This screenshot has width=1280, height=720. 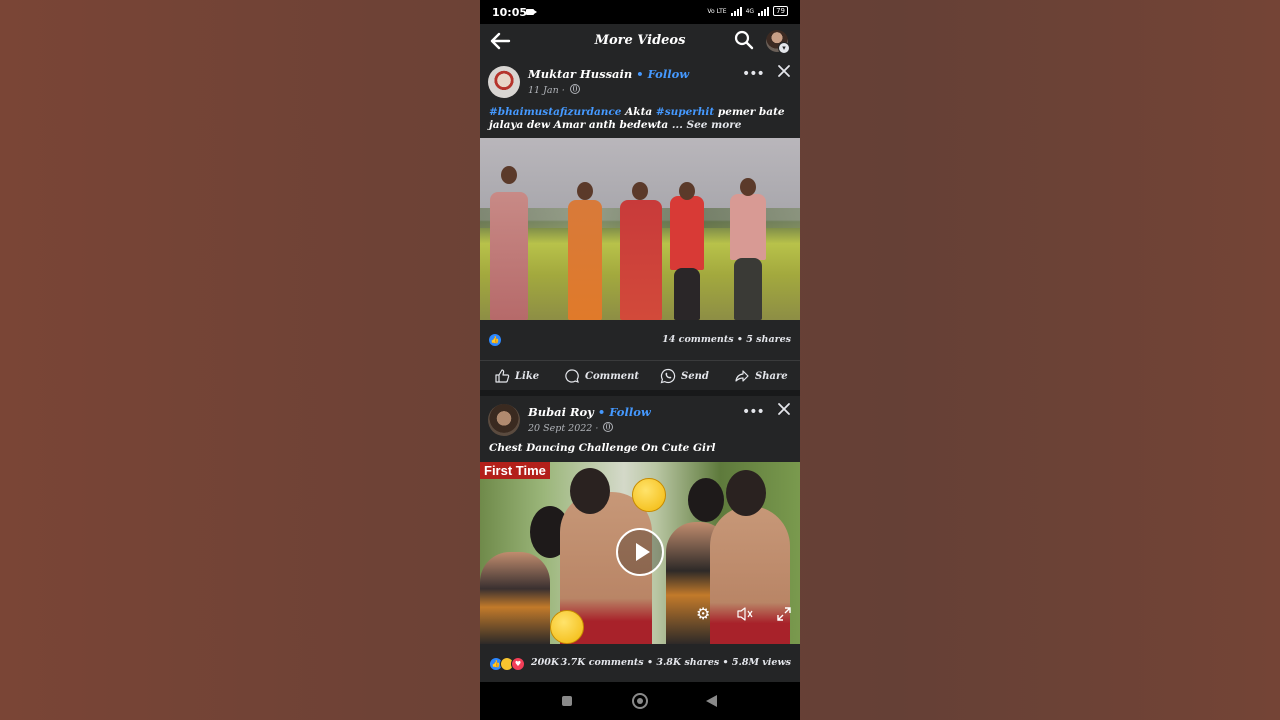 I want to click on home-button, so click(x=640, y=701).